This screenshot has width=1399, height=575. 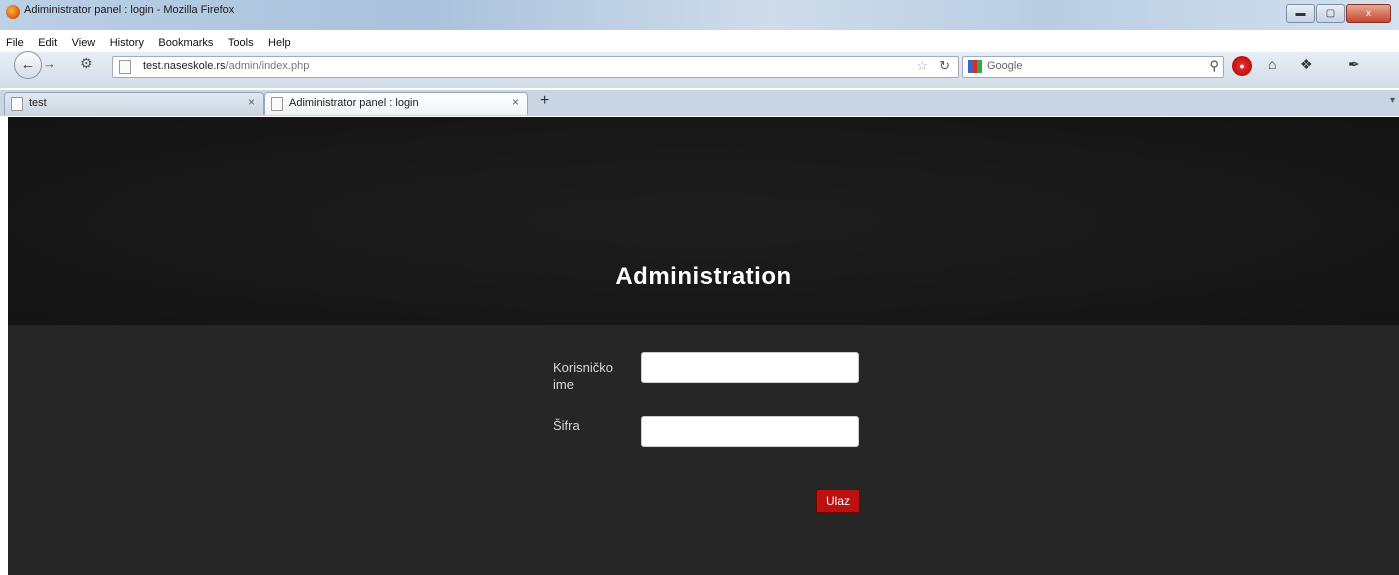 I want to click on reload-icon: ↻, so click(x=944, y=66).